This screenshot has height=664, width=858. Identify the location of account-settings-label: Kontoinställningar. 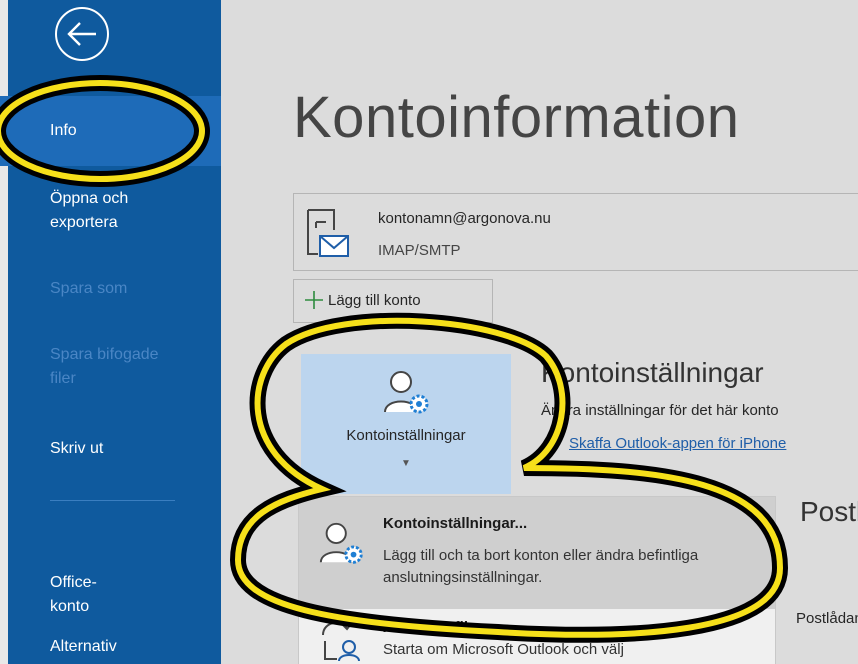
(406, 435).